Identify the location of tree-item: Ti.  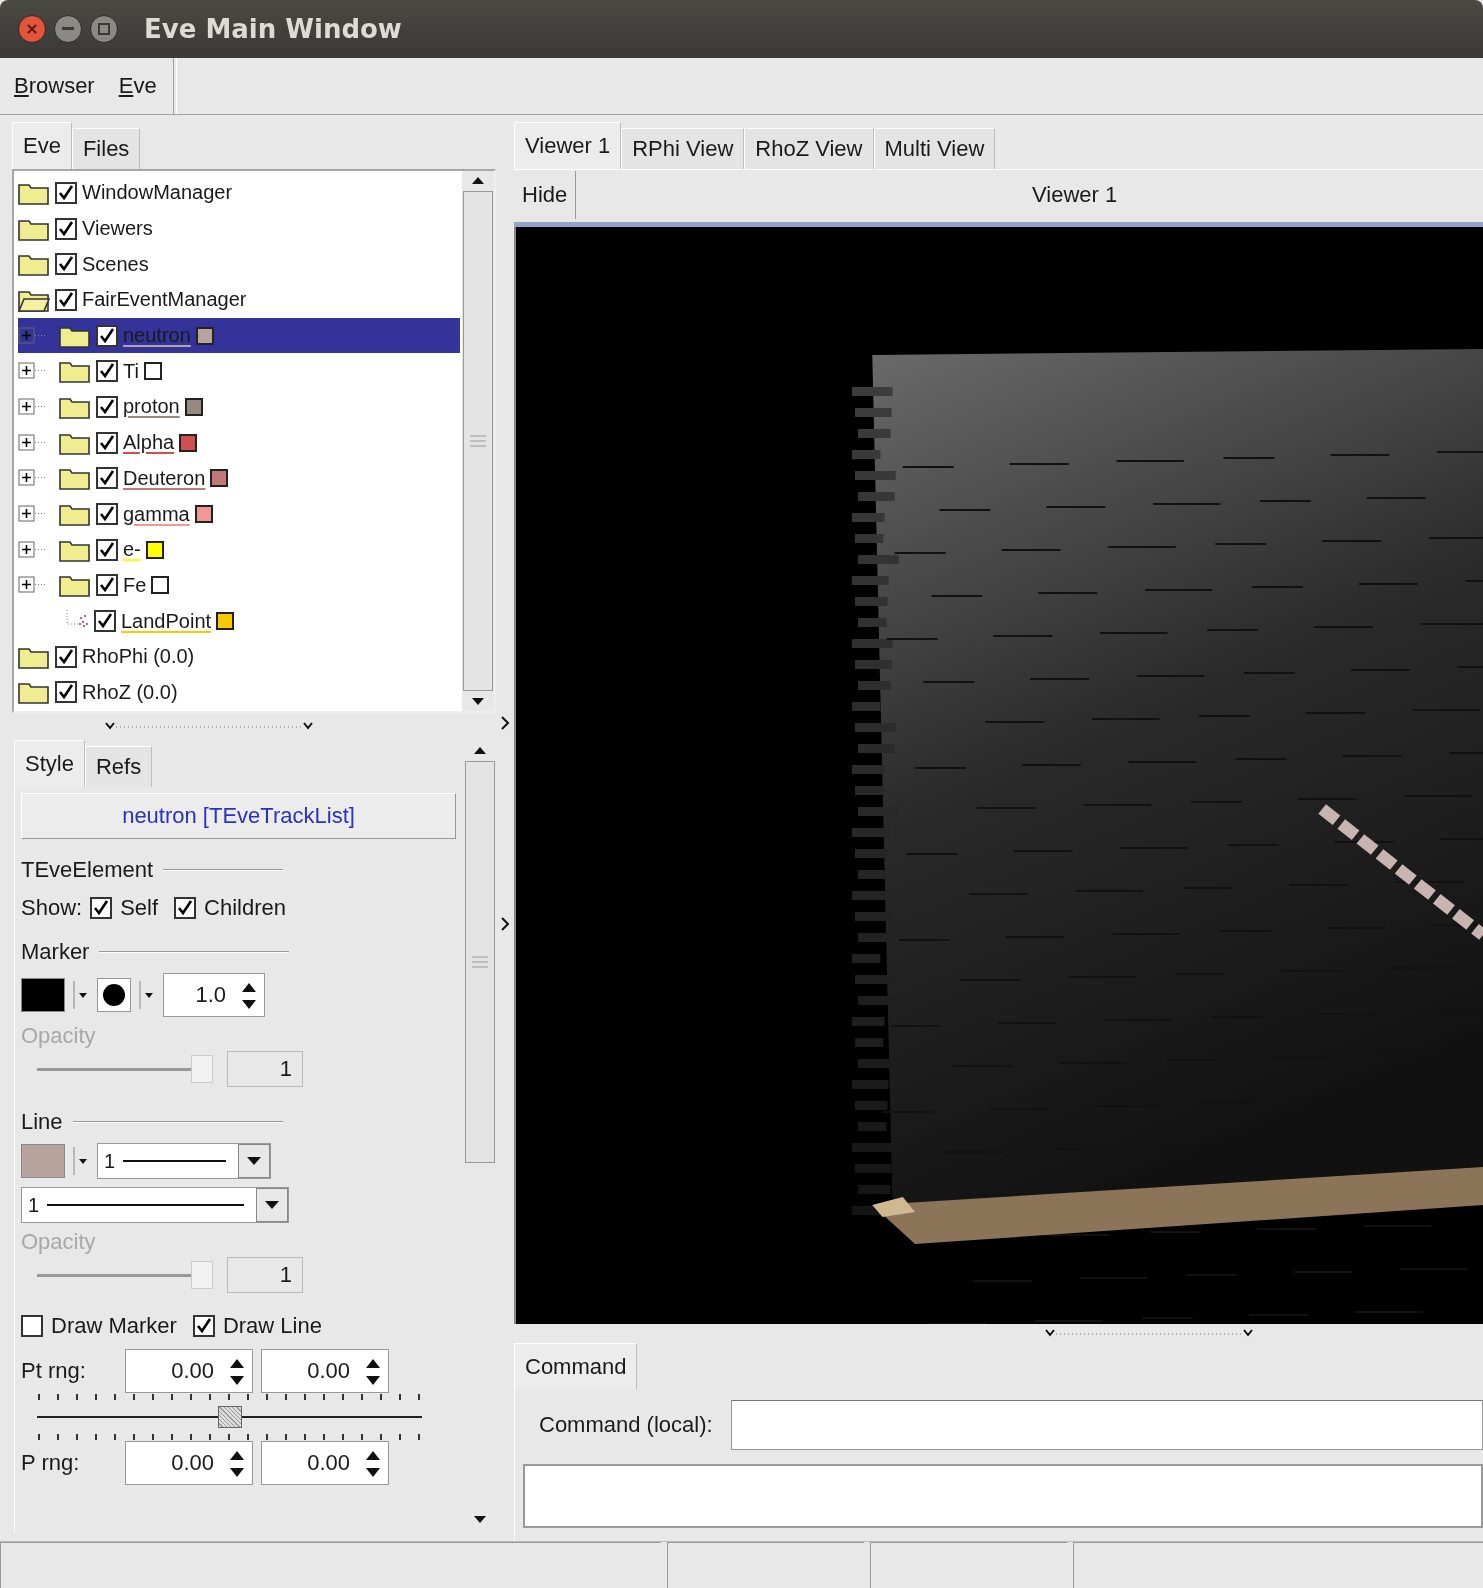
(239, 371).